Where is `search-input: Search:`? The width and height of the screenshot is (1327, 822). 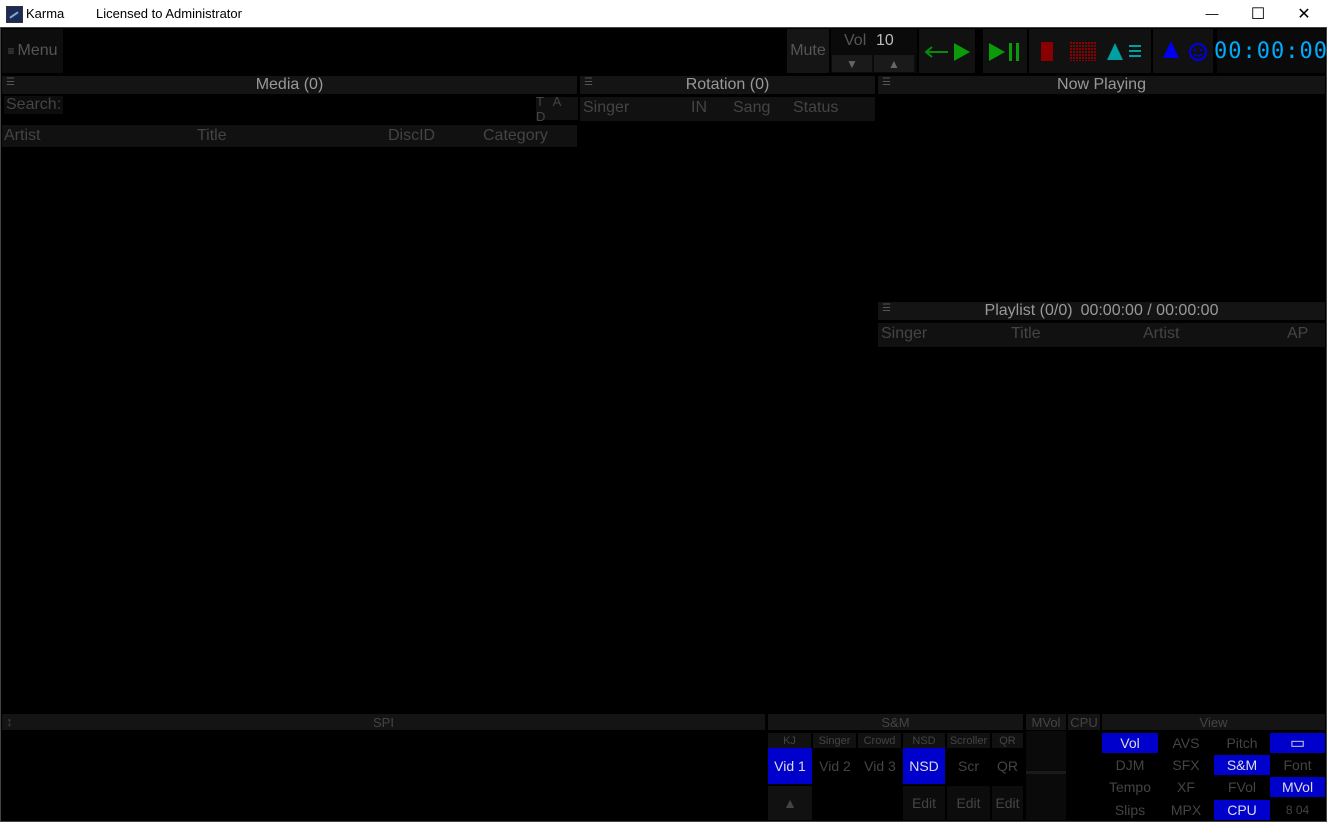
search-input: Search: is located at coordinates (34, 105).